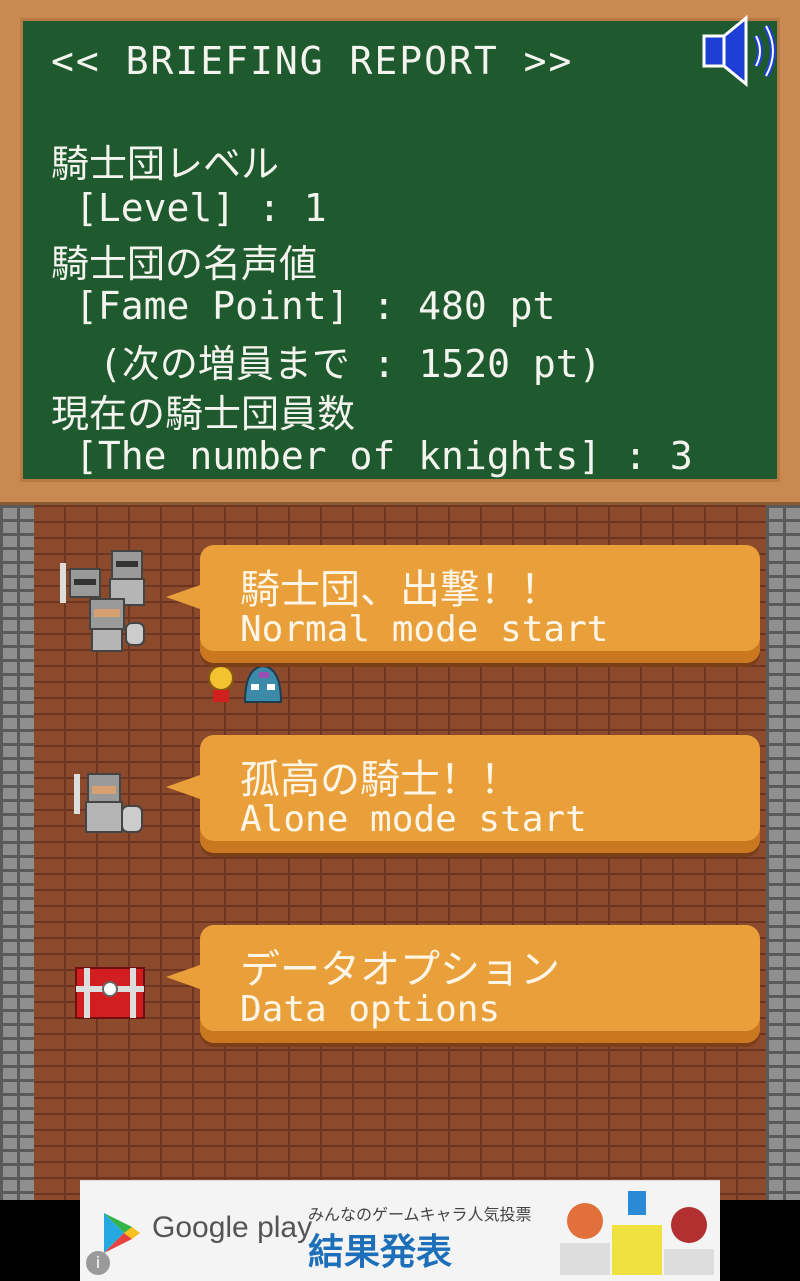  Describe the element at coordinates (420, 1214) in the screenshot. I see `ad-headline-small: みんなのゲームキャラ人気投票` at that location.